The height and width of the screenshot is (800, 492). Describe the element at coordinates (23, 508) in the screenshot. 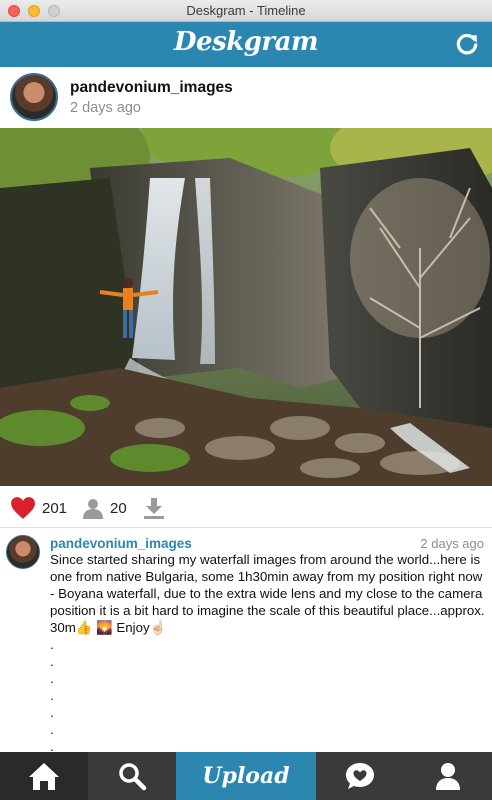

I see `heart-icon` at that location.